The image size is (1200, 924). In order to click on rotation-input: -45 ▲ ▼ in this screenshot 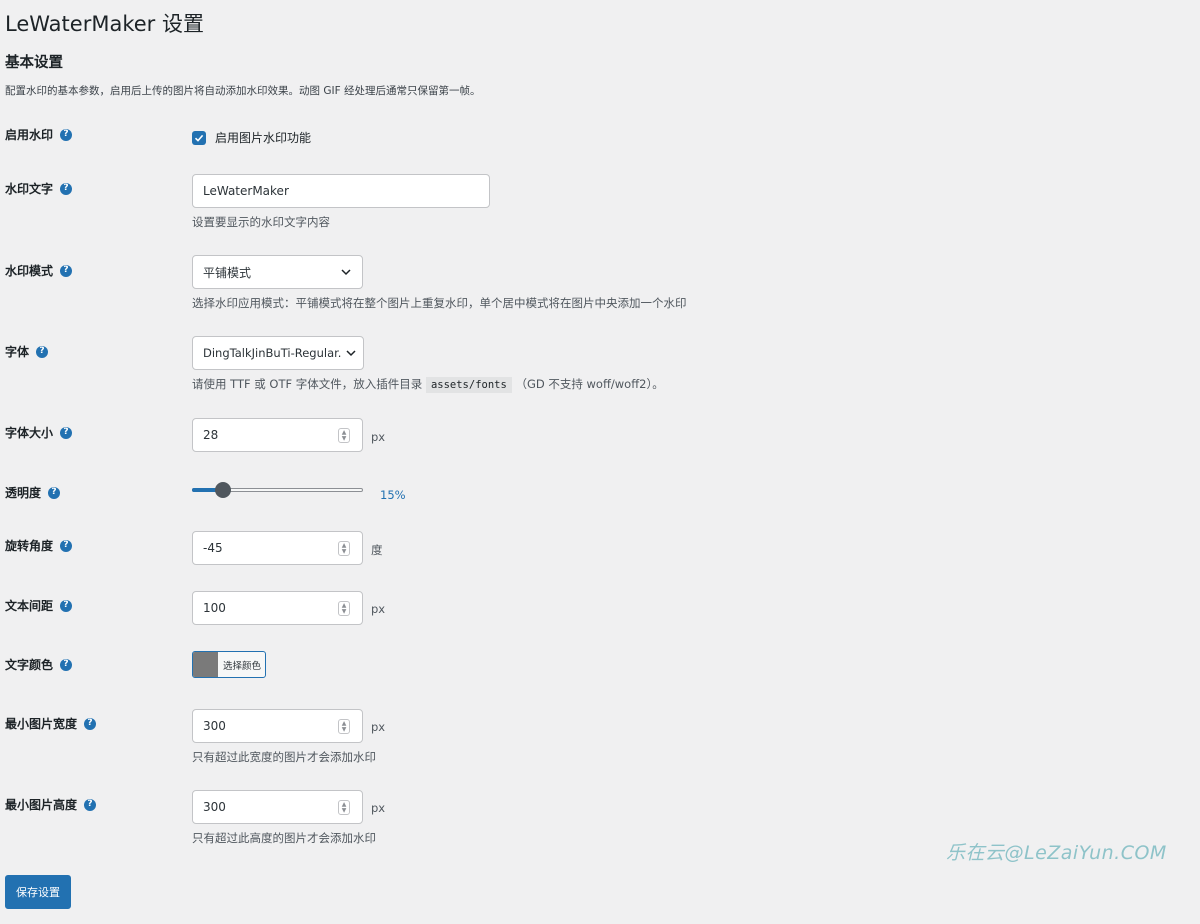, I will do `click(277, 548)`.